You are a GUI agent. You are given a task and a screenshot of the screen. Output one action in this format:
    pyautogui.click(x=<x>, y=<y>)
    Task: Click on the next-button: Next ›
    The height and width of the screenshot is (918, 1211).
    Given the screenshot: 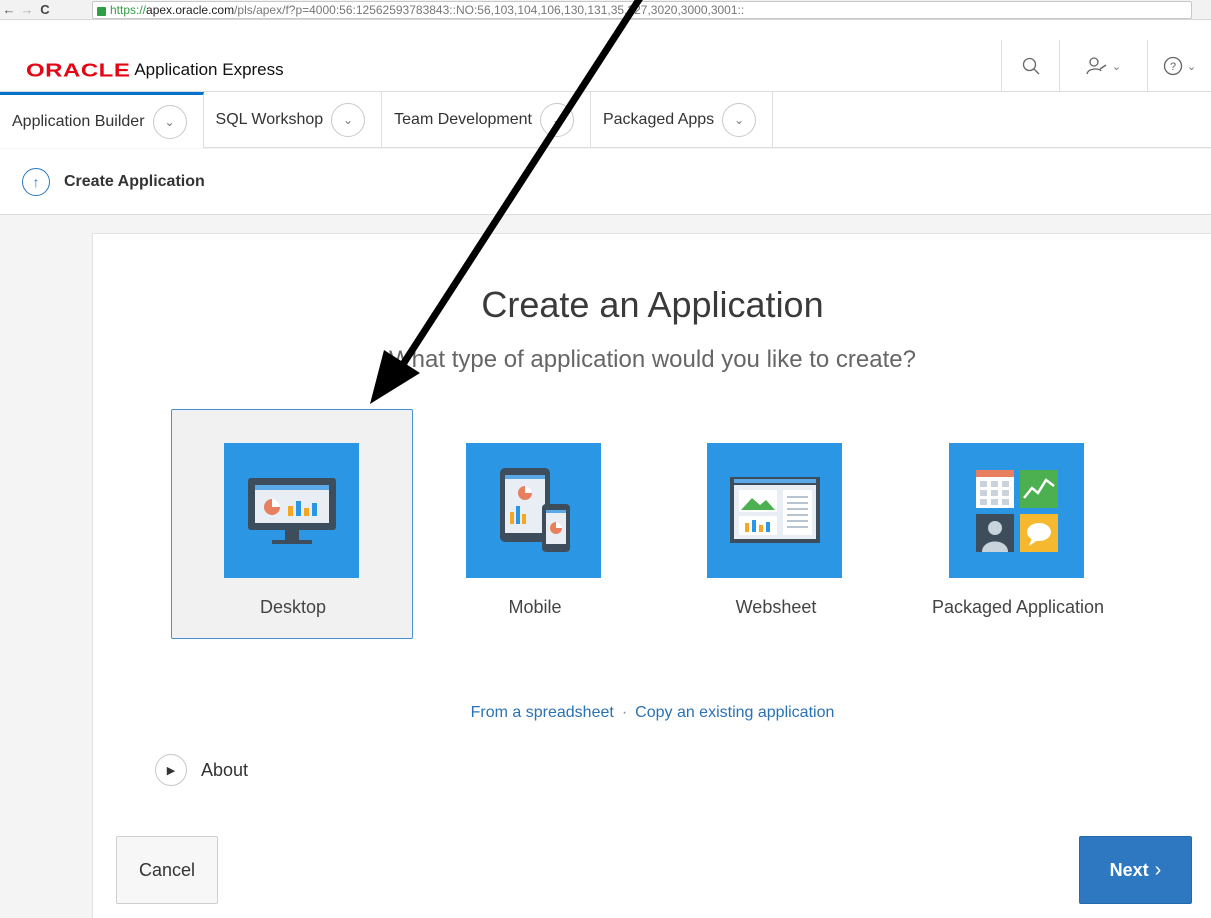 What is the action you would take?
    pyautogui.click(x=1135, y=870)
    